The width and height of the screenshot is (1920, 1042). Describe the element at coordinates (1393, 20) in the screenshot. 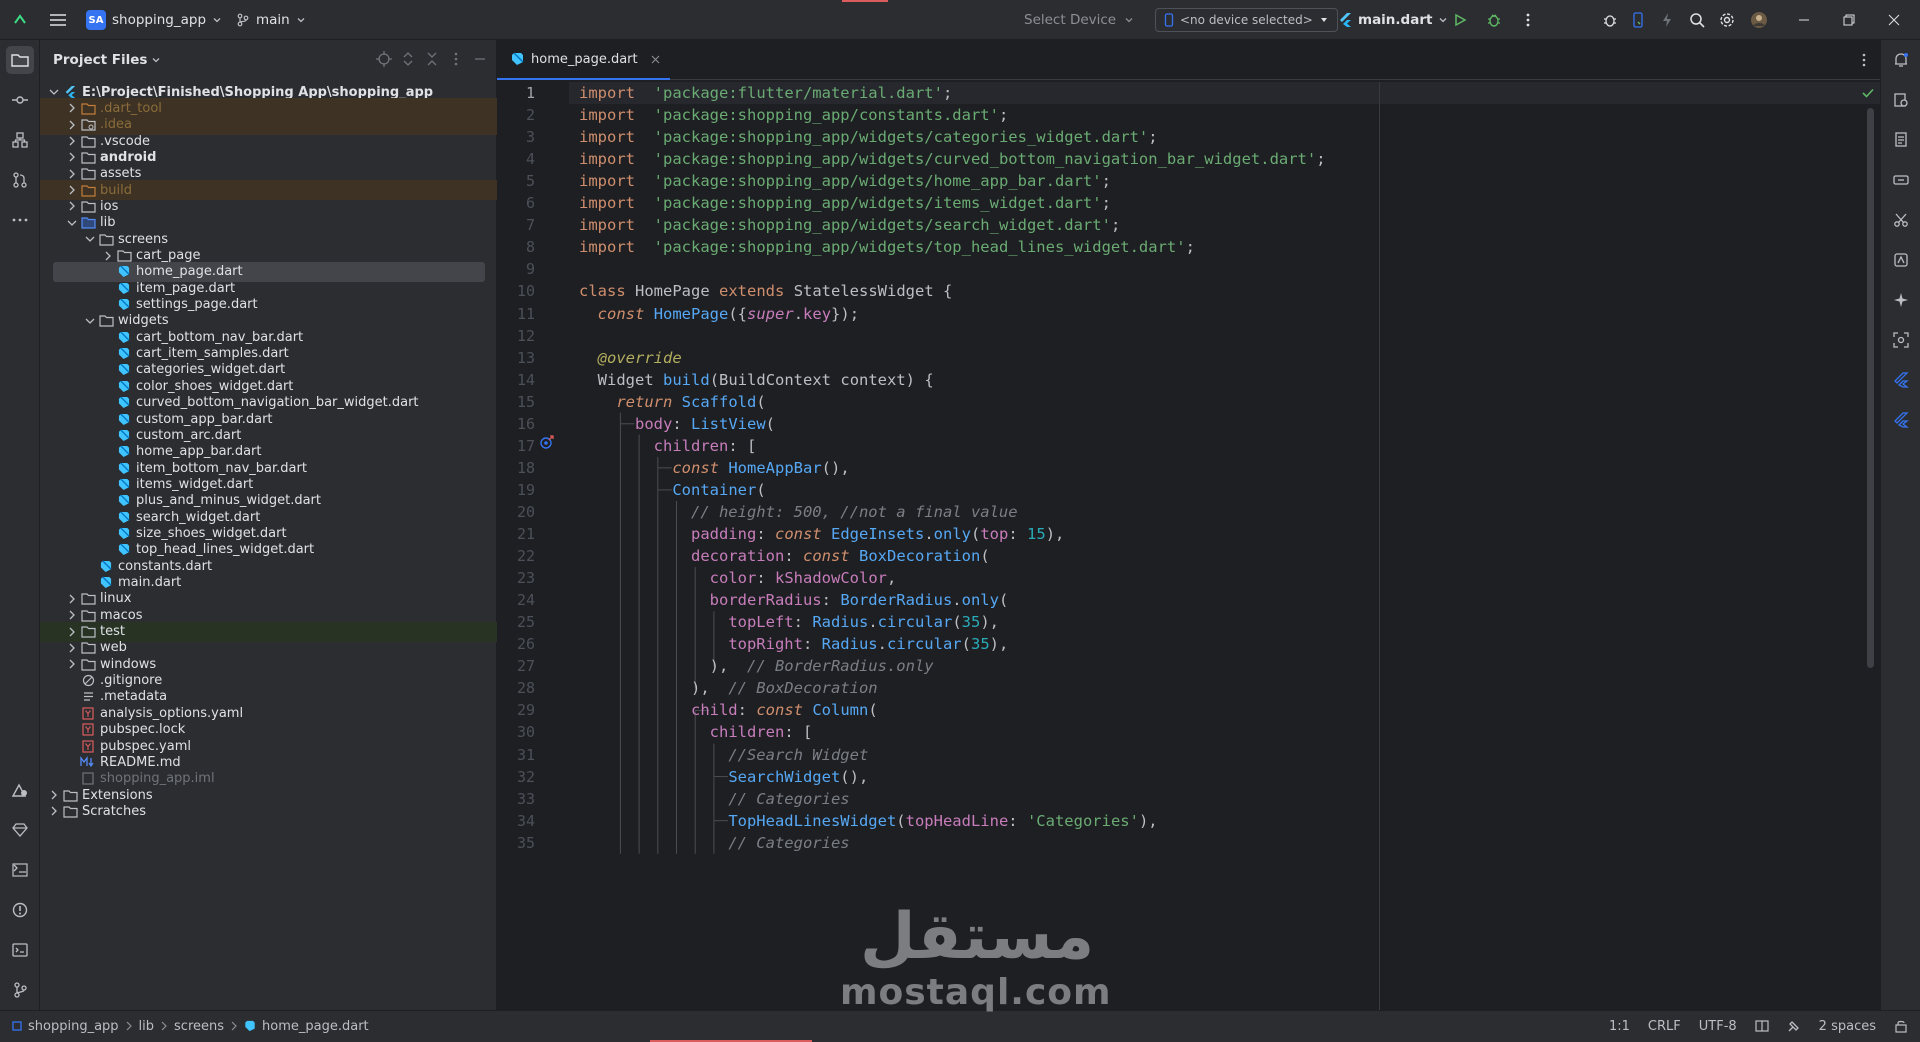

I see `run-config-selector: main.dart` at that location.